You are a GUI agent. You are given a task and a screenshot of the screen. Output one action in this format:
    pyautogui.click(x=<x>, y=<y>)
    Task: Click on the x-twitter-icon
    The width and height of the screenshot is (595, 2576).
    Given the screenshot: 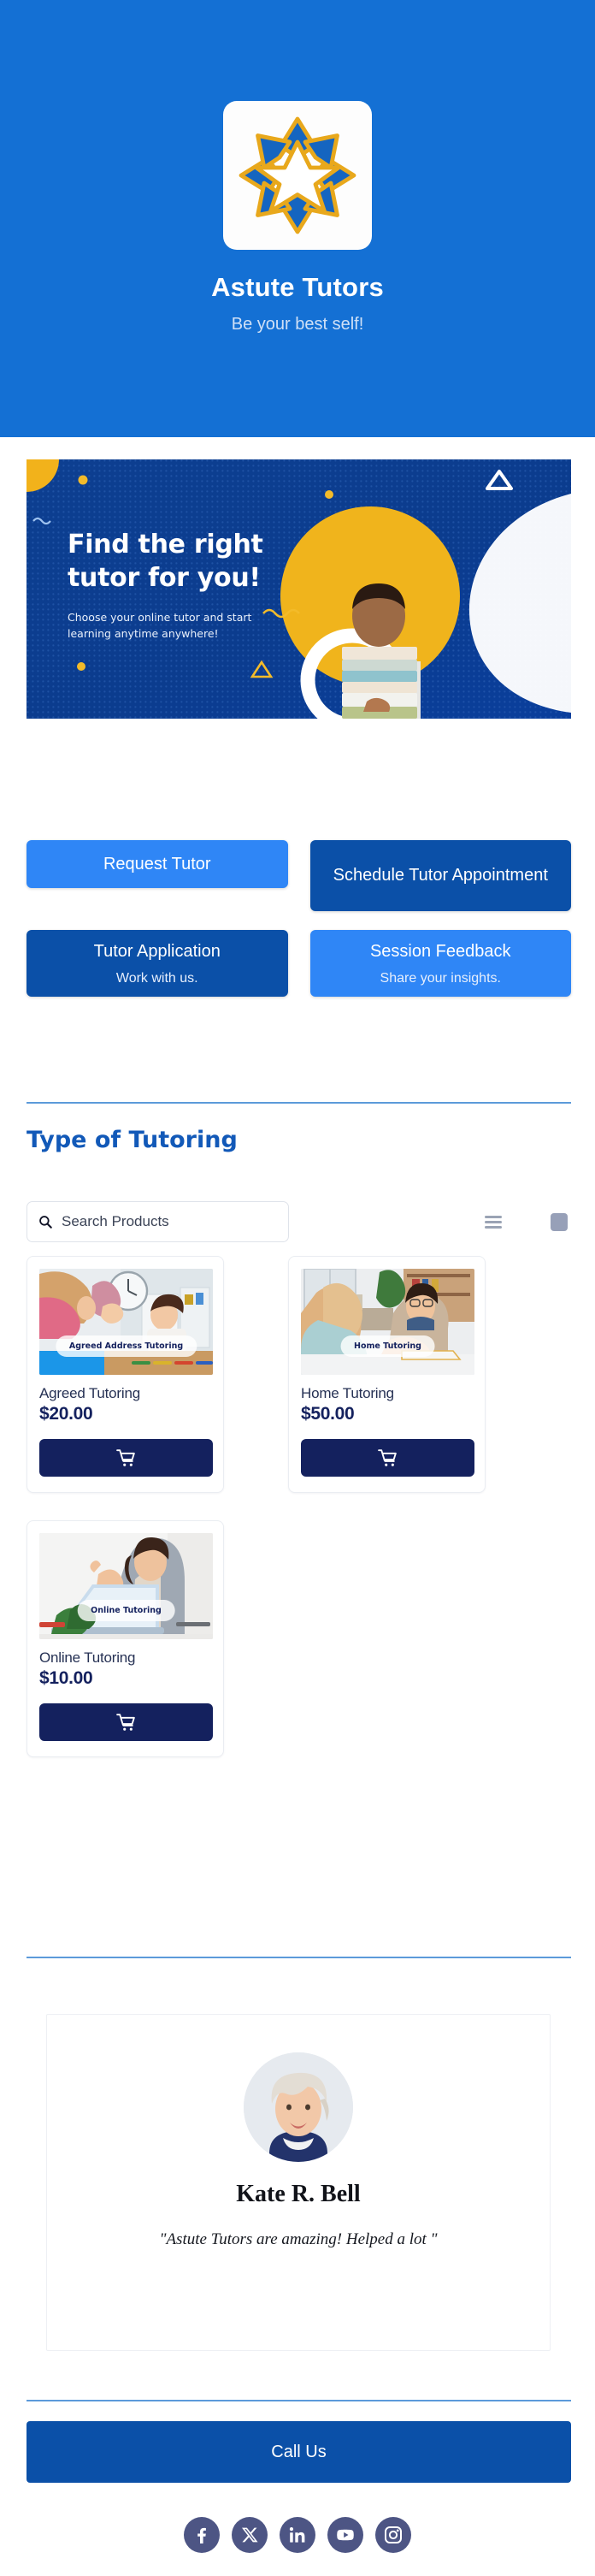 What is the action you would take?
    pyautogui.click(x=250, y=2535)
    